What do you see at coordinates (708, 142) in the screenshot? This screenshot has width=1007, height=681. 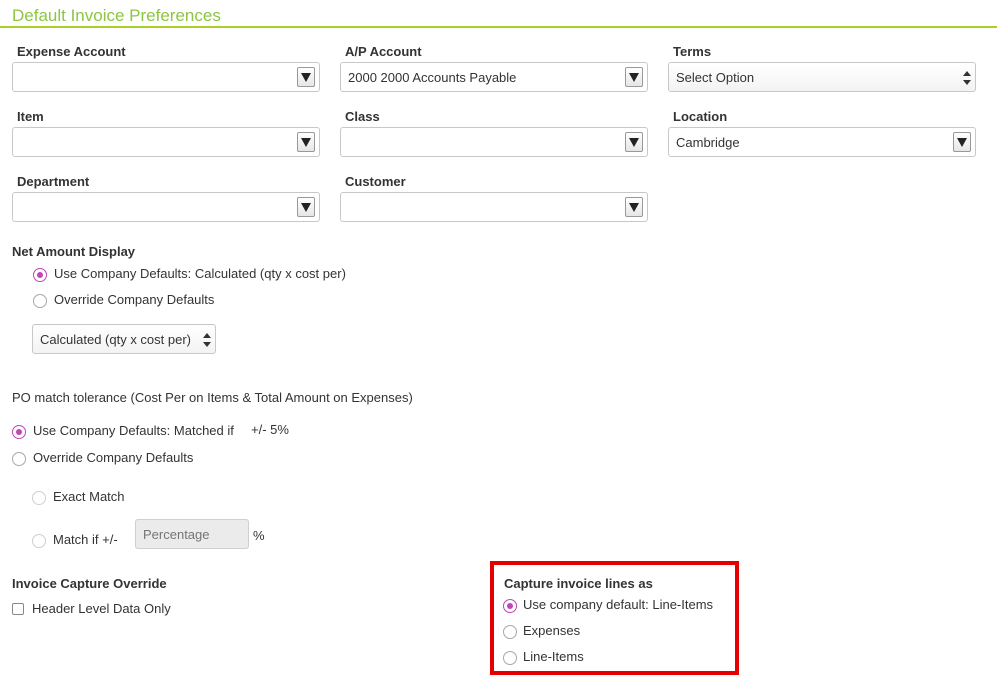 I see `location-value: Cambridge` at bounding box center [708, 142].